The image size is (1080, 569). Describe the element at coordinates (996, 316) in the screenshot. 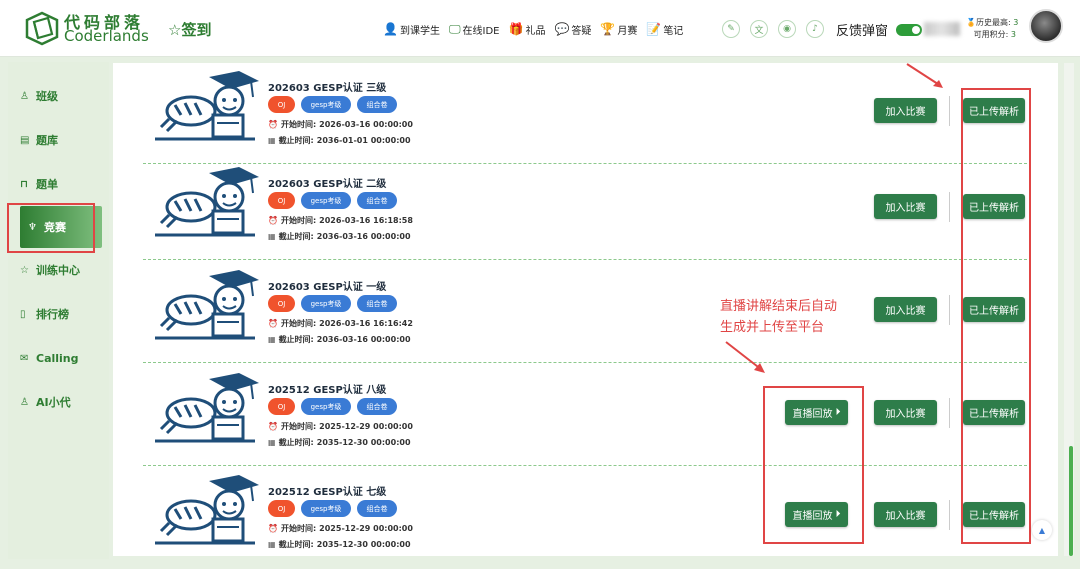

I see `highlight-box-uploaded` at that location.